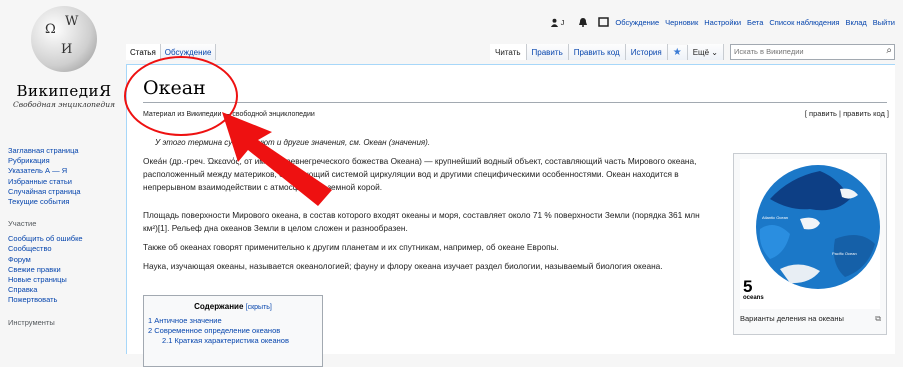  Describe the element at coordinates (64, 91) in the screenshot. I see `logo-title: ВикипедиЯ` at that location.